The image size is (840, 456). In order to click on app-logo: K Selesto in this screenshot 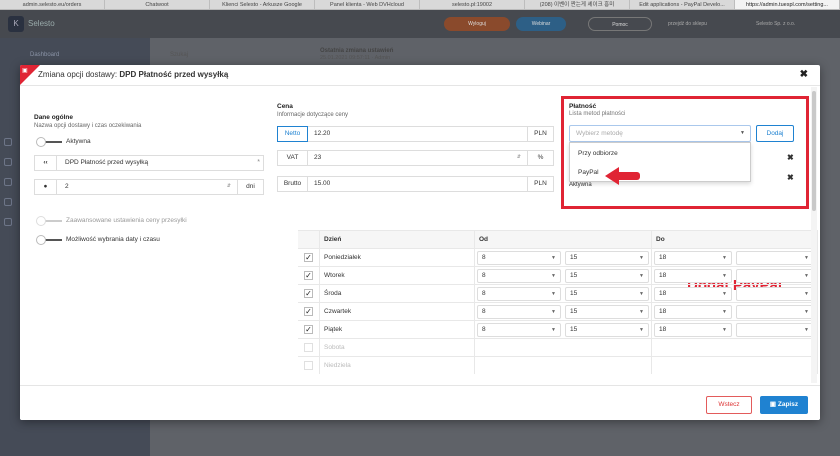, I will do `click(31, 24)`.